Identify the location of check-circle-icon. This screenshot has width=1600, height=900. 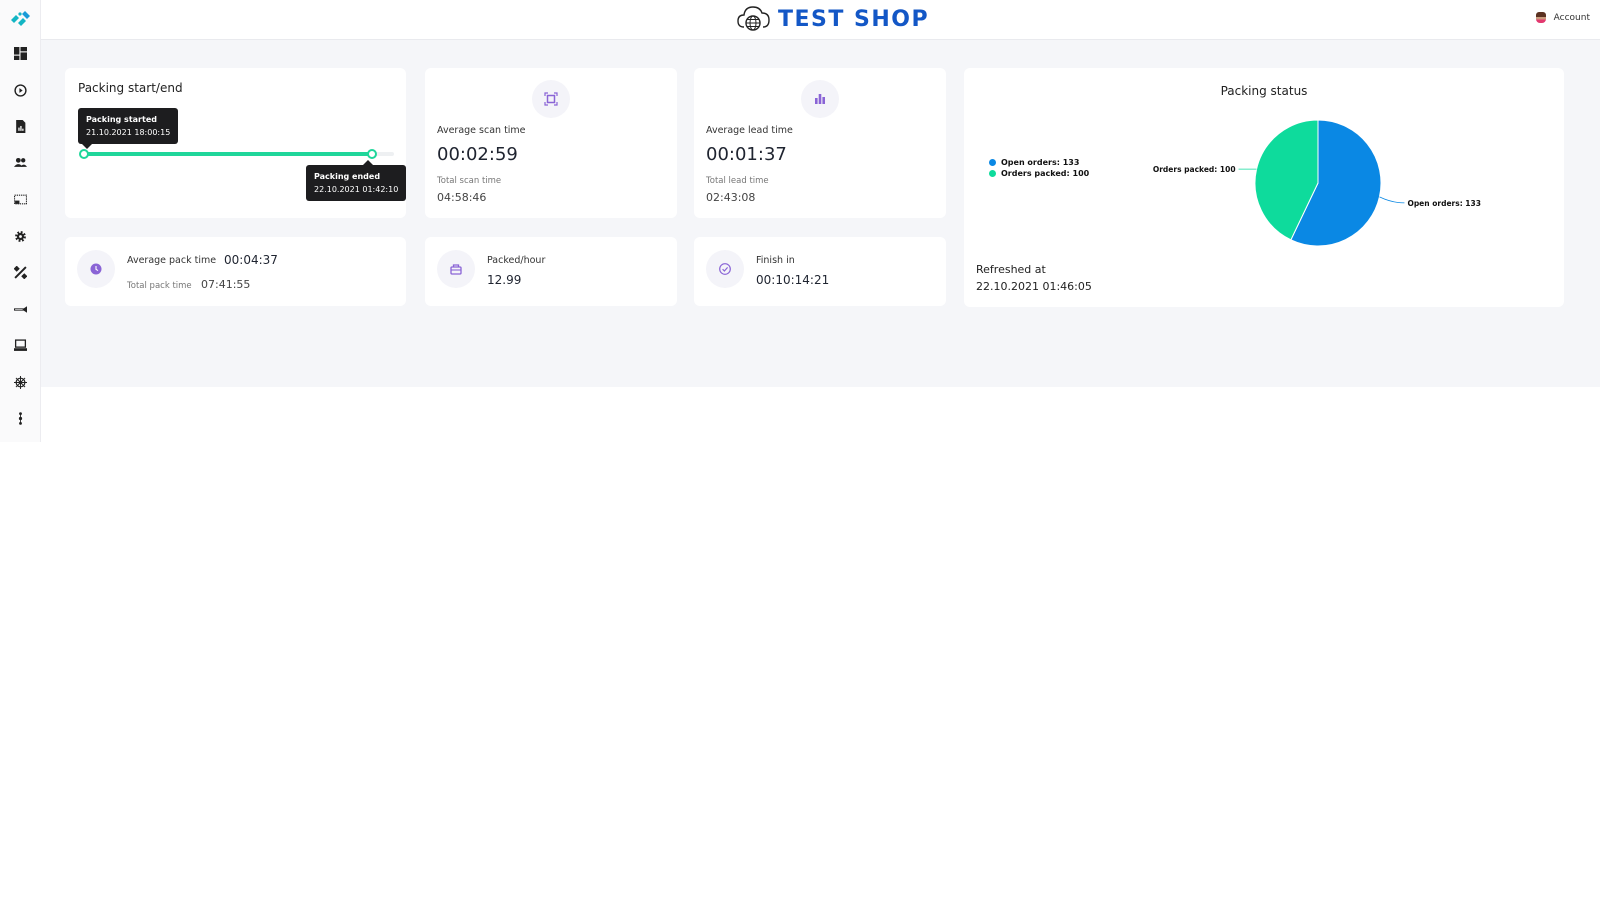
(725, 269).